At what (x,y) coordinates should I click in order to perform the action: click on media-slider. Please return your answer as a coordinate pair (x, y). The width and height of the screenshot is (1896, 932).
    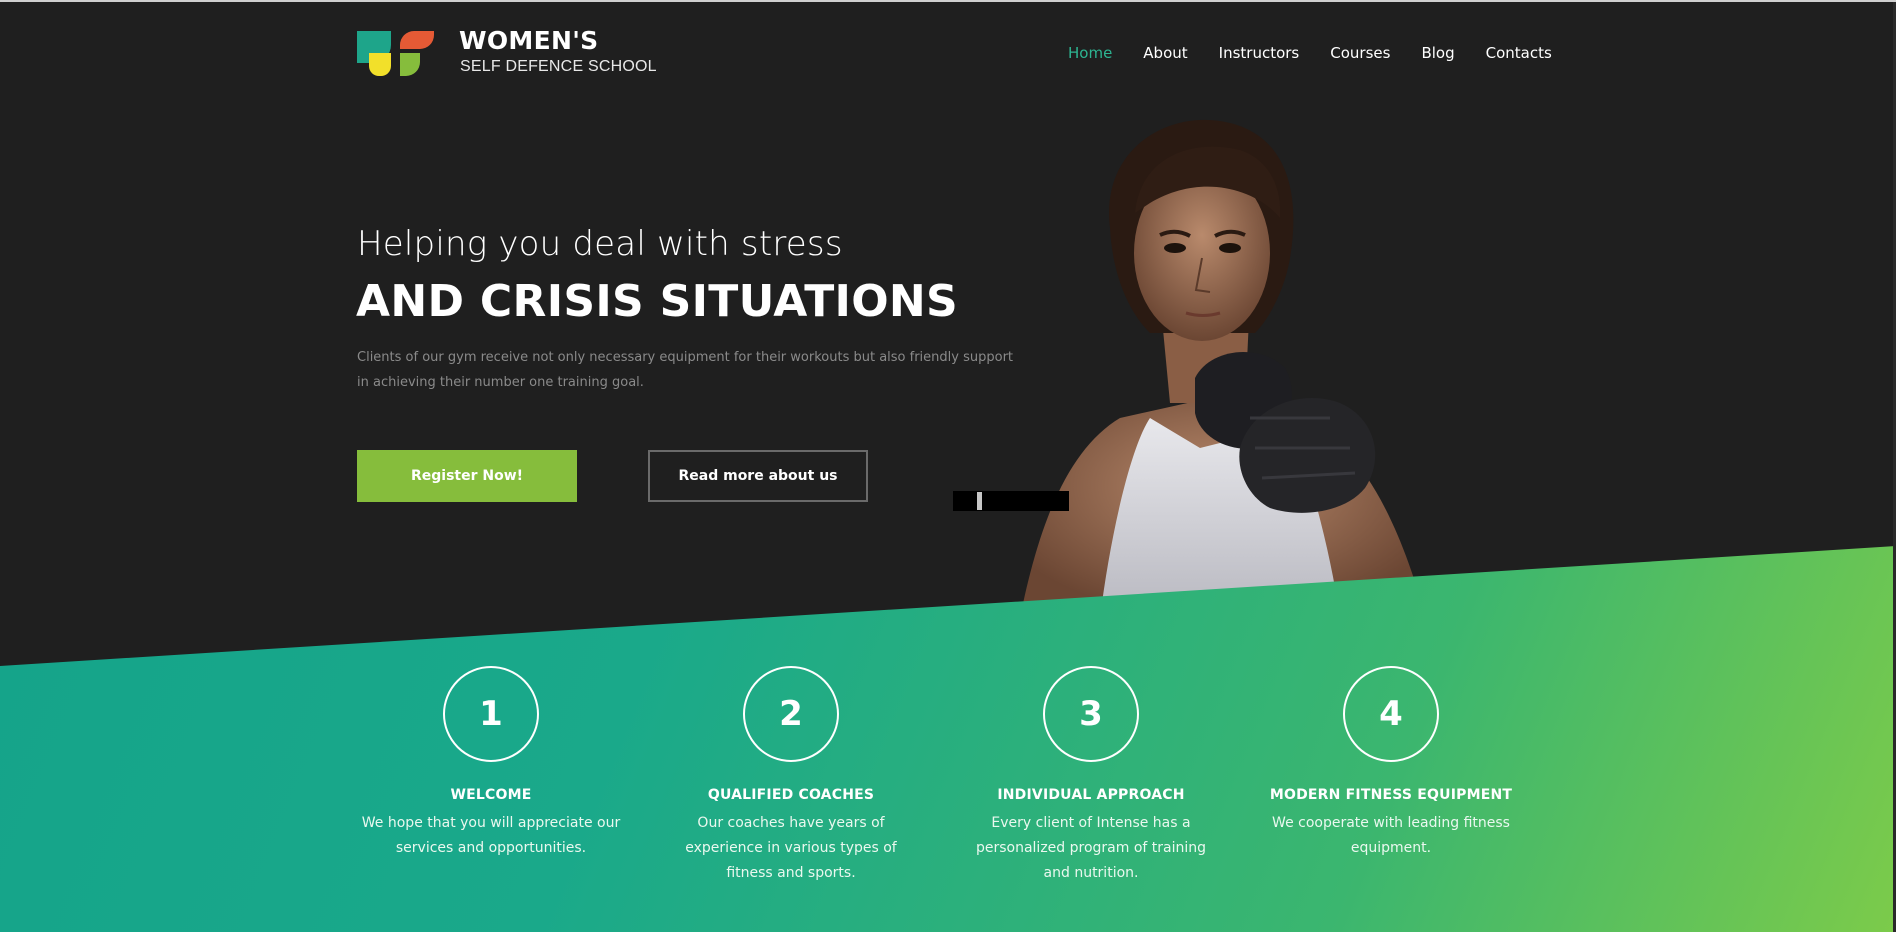
    Looking at the image, I should click on (1011, 501).